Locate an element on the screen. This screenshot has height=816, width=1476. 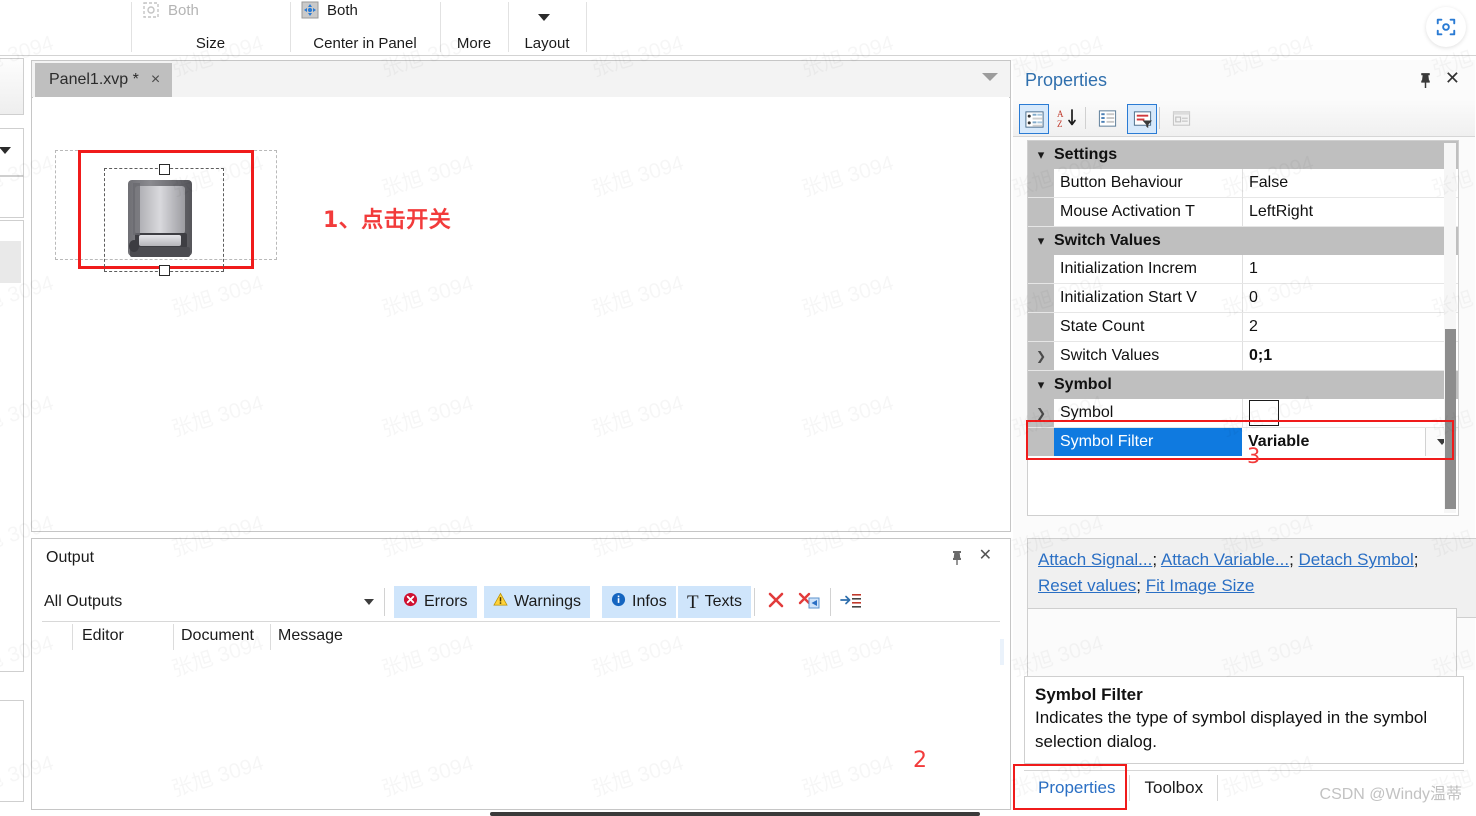
property-row-state-count: State Count 2 is located at coordinates (1243, 327).